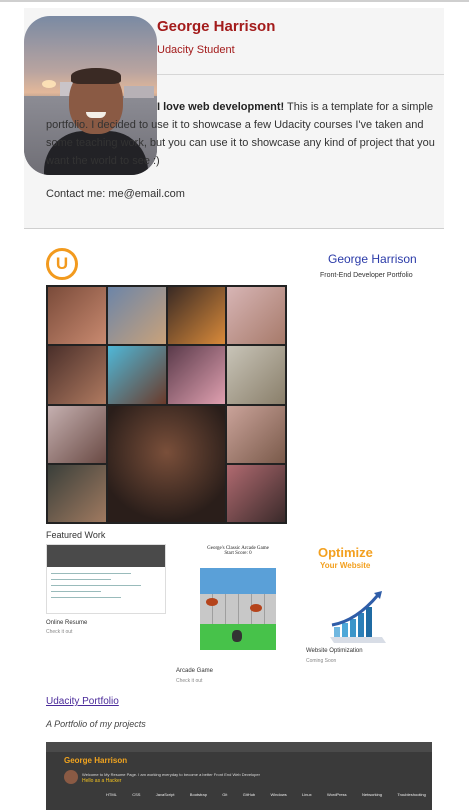  Describe the element at coordinates (216, 26) in the screenshot. I see `profile-name: George Harrison` at that location.